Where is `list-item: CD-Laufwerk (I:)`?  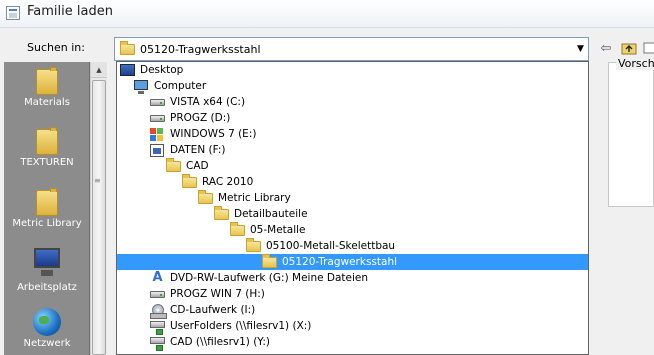
list-item: CD-Laufwerk (I:) is located at coordinates (203, 310).